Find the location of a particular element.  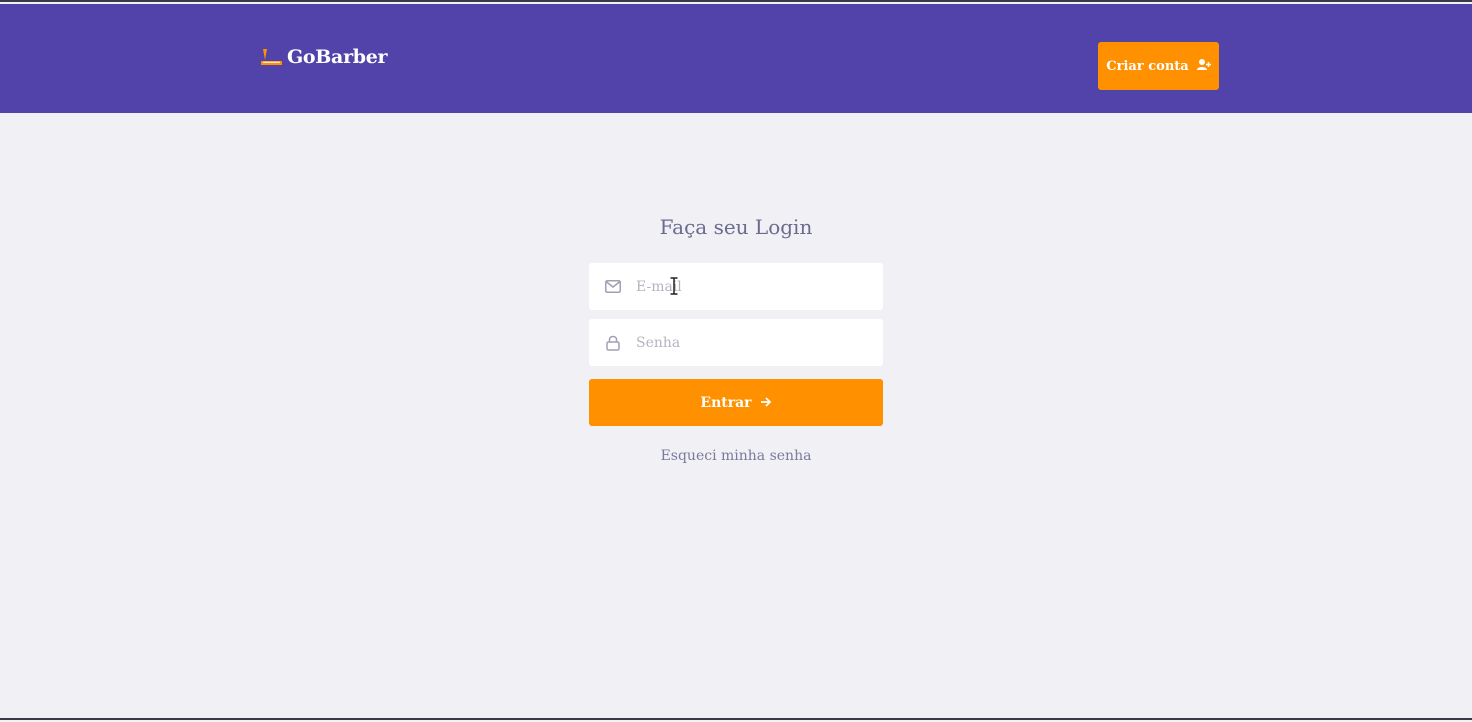

password-field is located at coordinates (736, 342).